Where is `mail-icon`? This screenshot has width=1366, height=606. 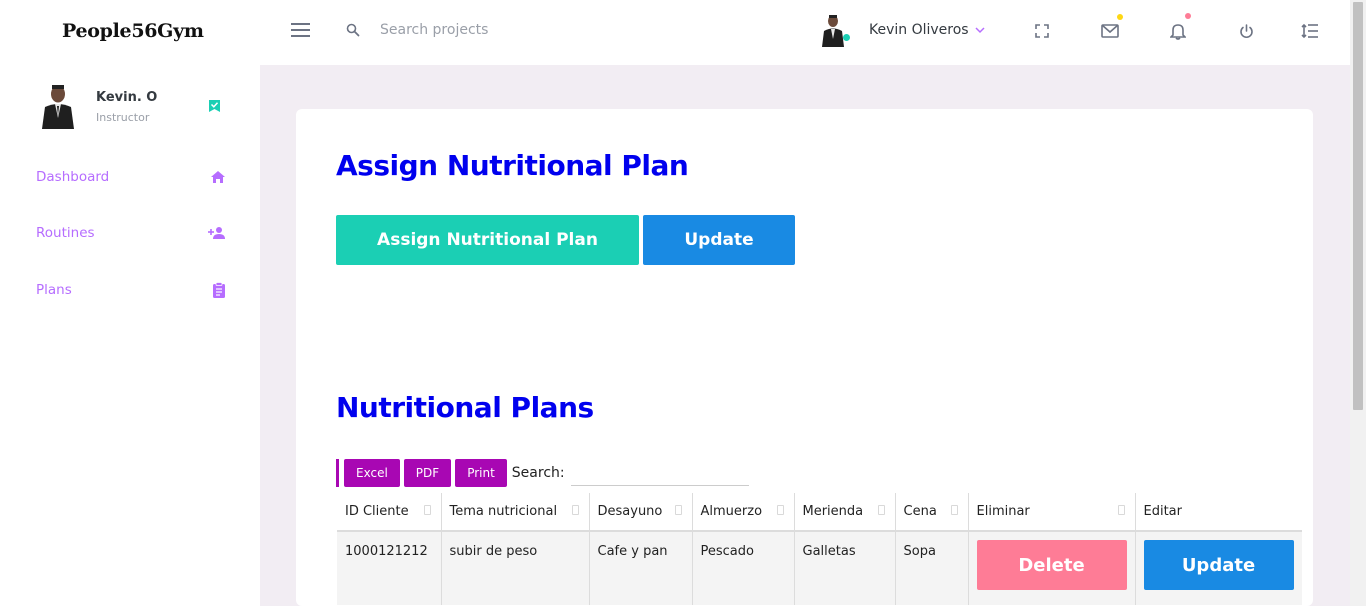
mail-icon is located at coordinates (1111, 28).